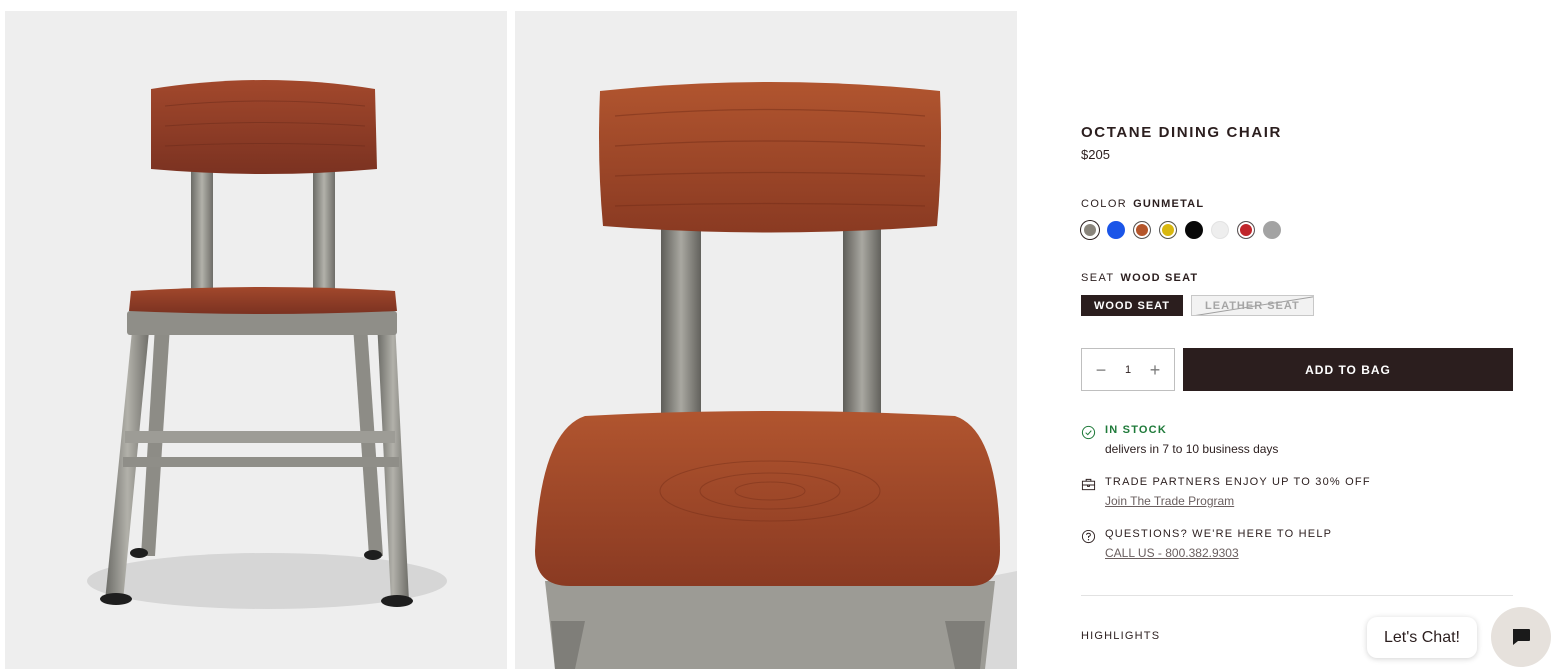 The image size is (1560, 669). What do you see at coordinates (1218, 553) in the screenshot?
I see `call-us-link: CALL US - 800.382.9303` at bounding box center [1218, 553].